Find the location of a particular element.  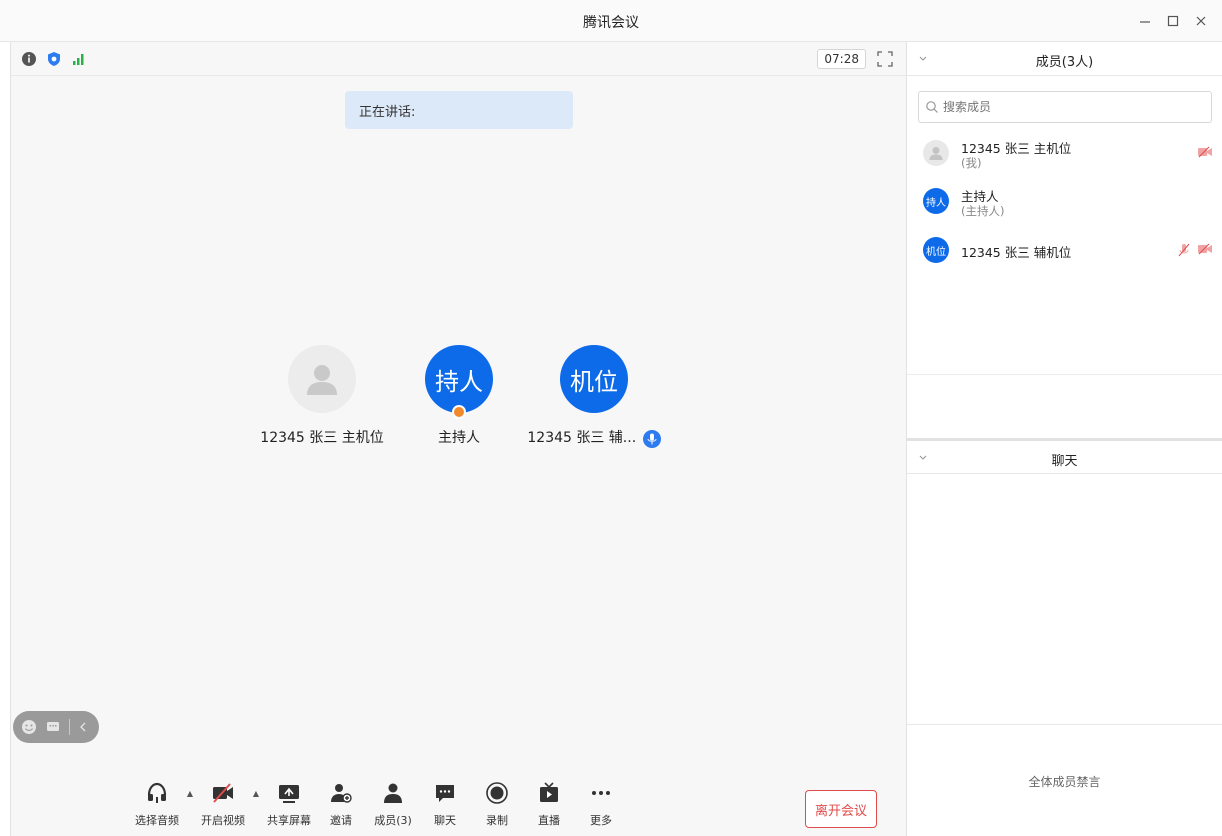

invite-button: 邀请 is located at coordinates (341, 804).